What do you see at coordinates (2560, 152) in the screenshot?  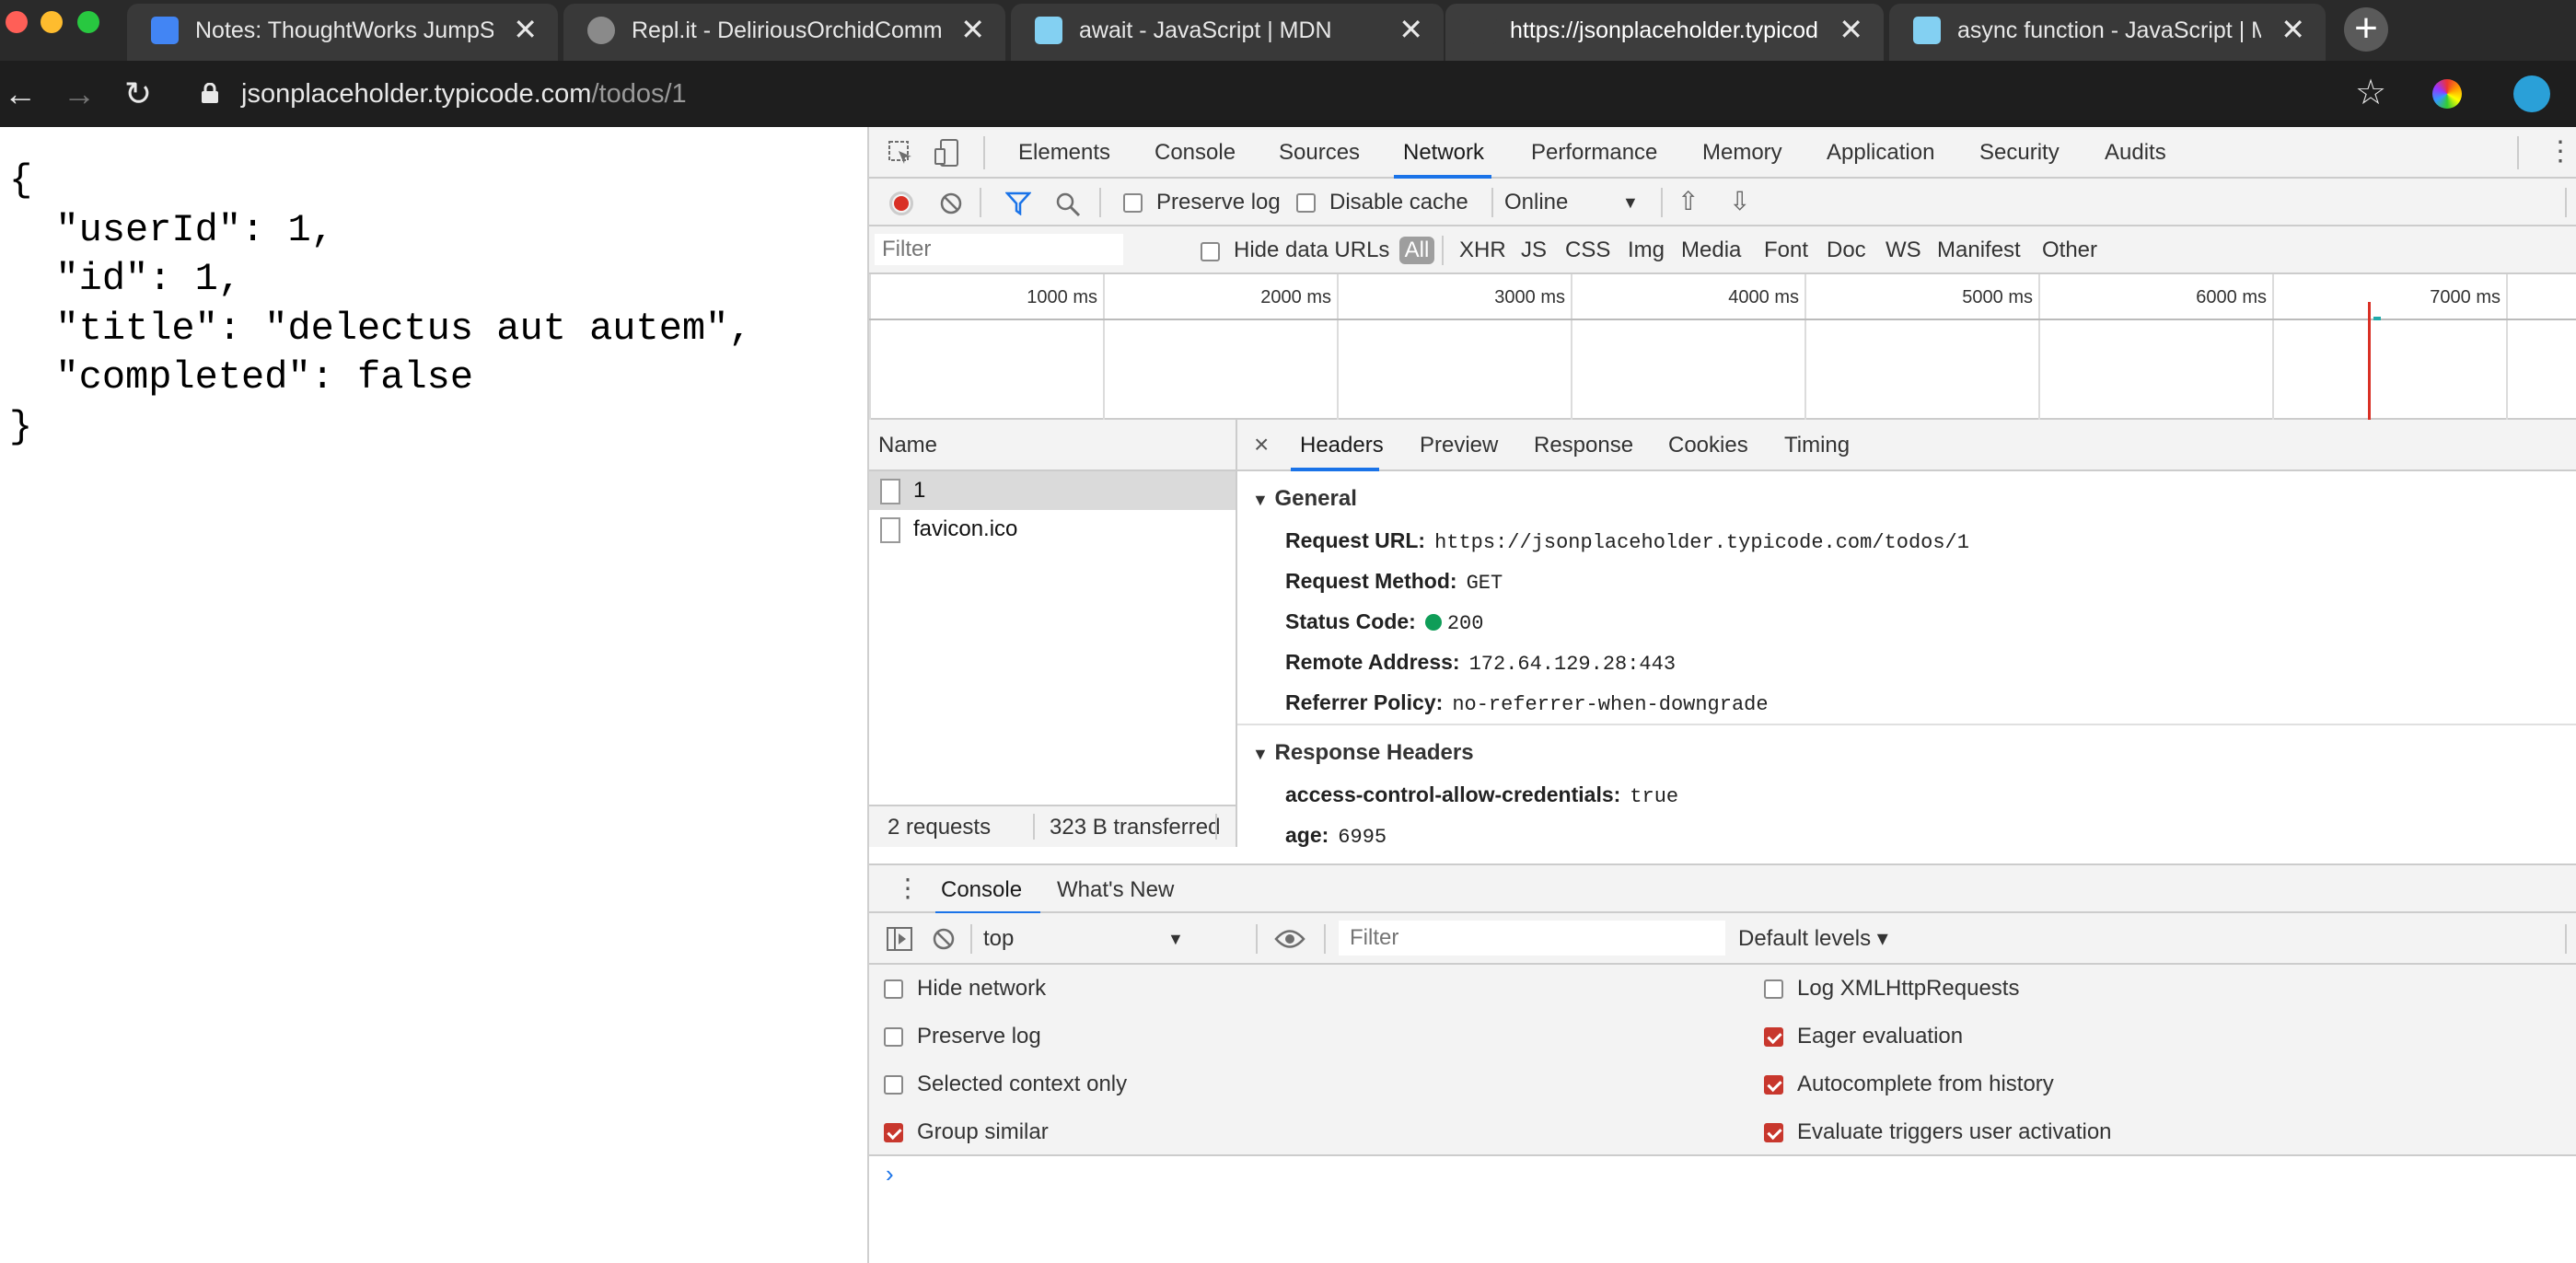 I see `more-options-icon: ⋮` at bounding box center [2560, 152].